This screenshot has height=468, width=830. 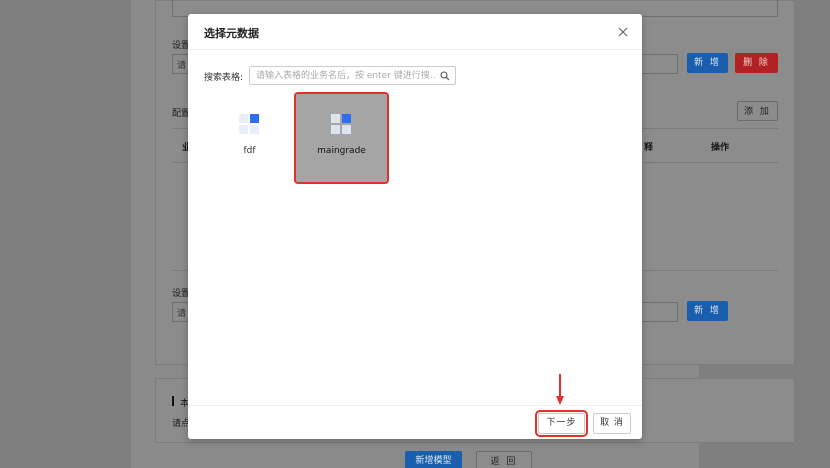 What do you see at coordinates (560, 390) in the screenshot?
I see `arrow-down-icon` at bounding box center [560, 390].